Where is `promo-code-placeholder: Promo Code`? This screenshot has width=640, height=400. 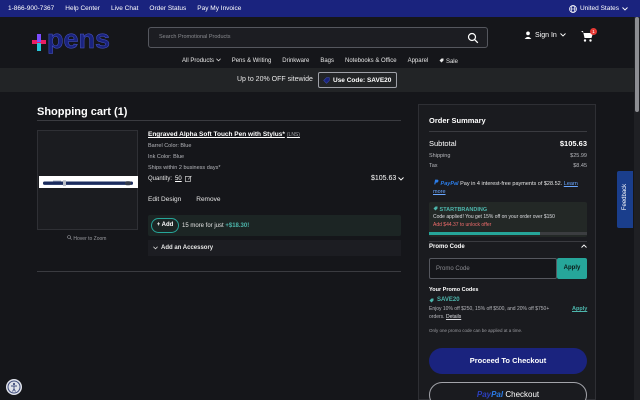 promo-code-placeholder: Promo Code is located at coordinates (453, 269).